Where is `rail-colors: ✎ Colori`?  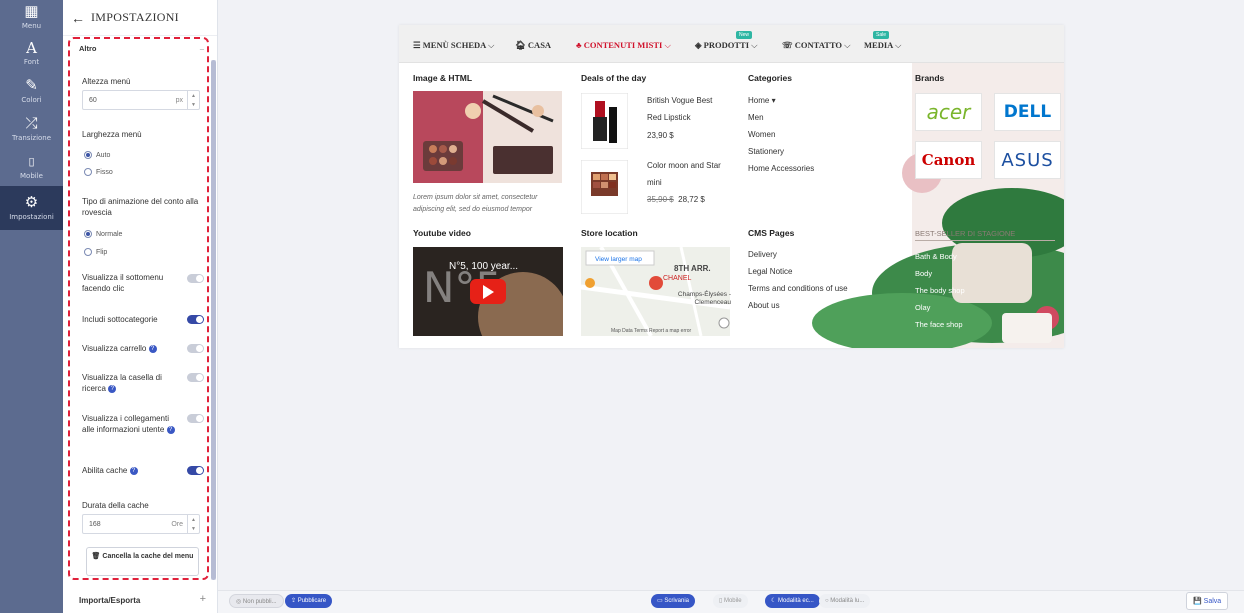
rail-colors: ✎ Colori is located at coordinates (31, 91).